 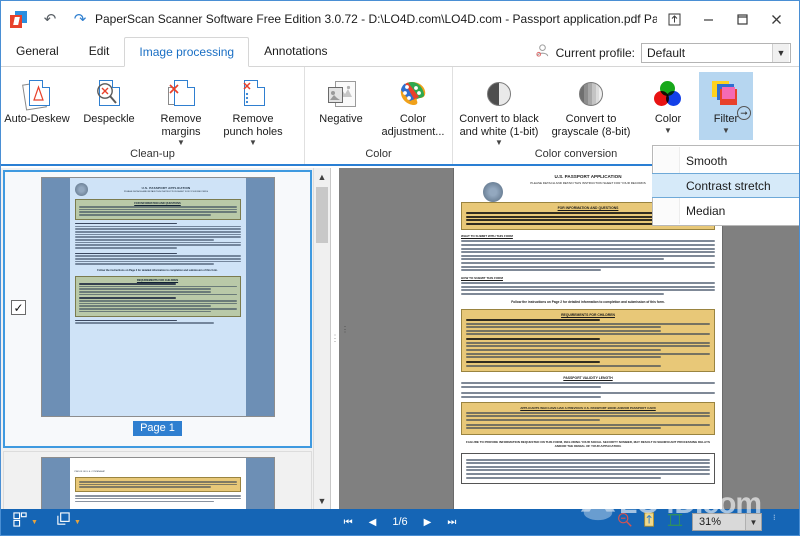 I want to click on filter-dropdown-menu: Smooth Contrast stretch Median, so click(x=725, y=185).